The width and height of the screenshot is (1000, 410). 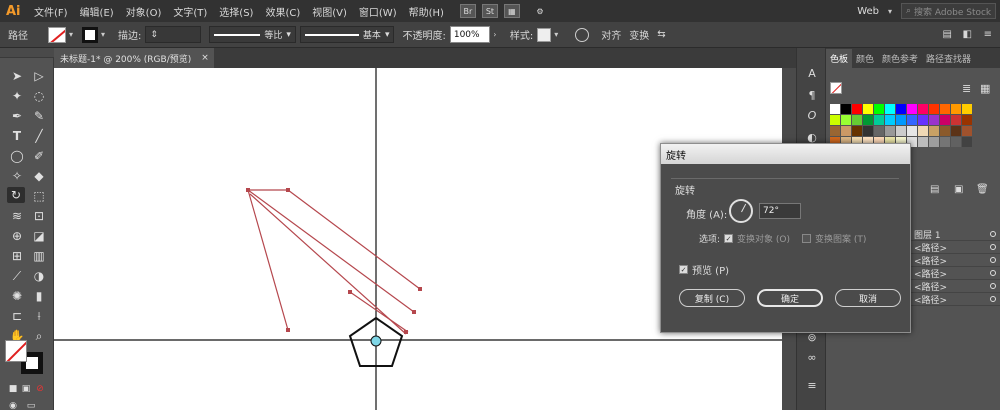 What do you see at coordinates (17, 136) in the screenshot?
I see `type-tool-icon: T` at bounding box center [17, 136].